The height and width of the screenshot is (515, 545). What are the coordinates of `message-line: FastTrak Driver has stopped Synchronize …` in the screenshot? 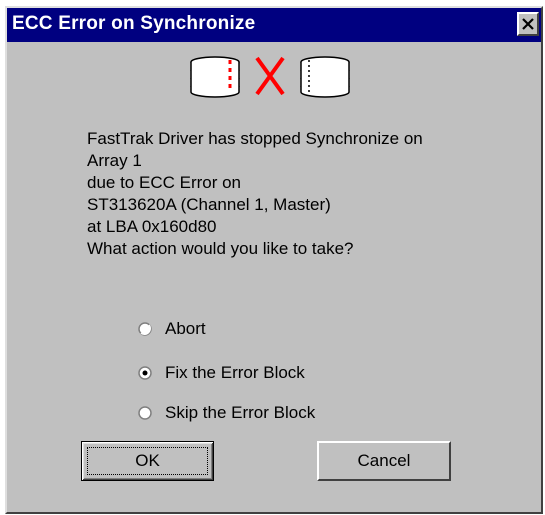 It's located at (255, 138).